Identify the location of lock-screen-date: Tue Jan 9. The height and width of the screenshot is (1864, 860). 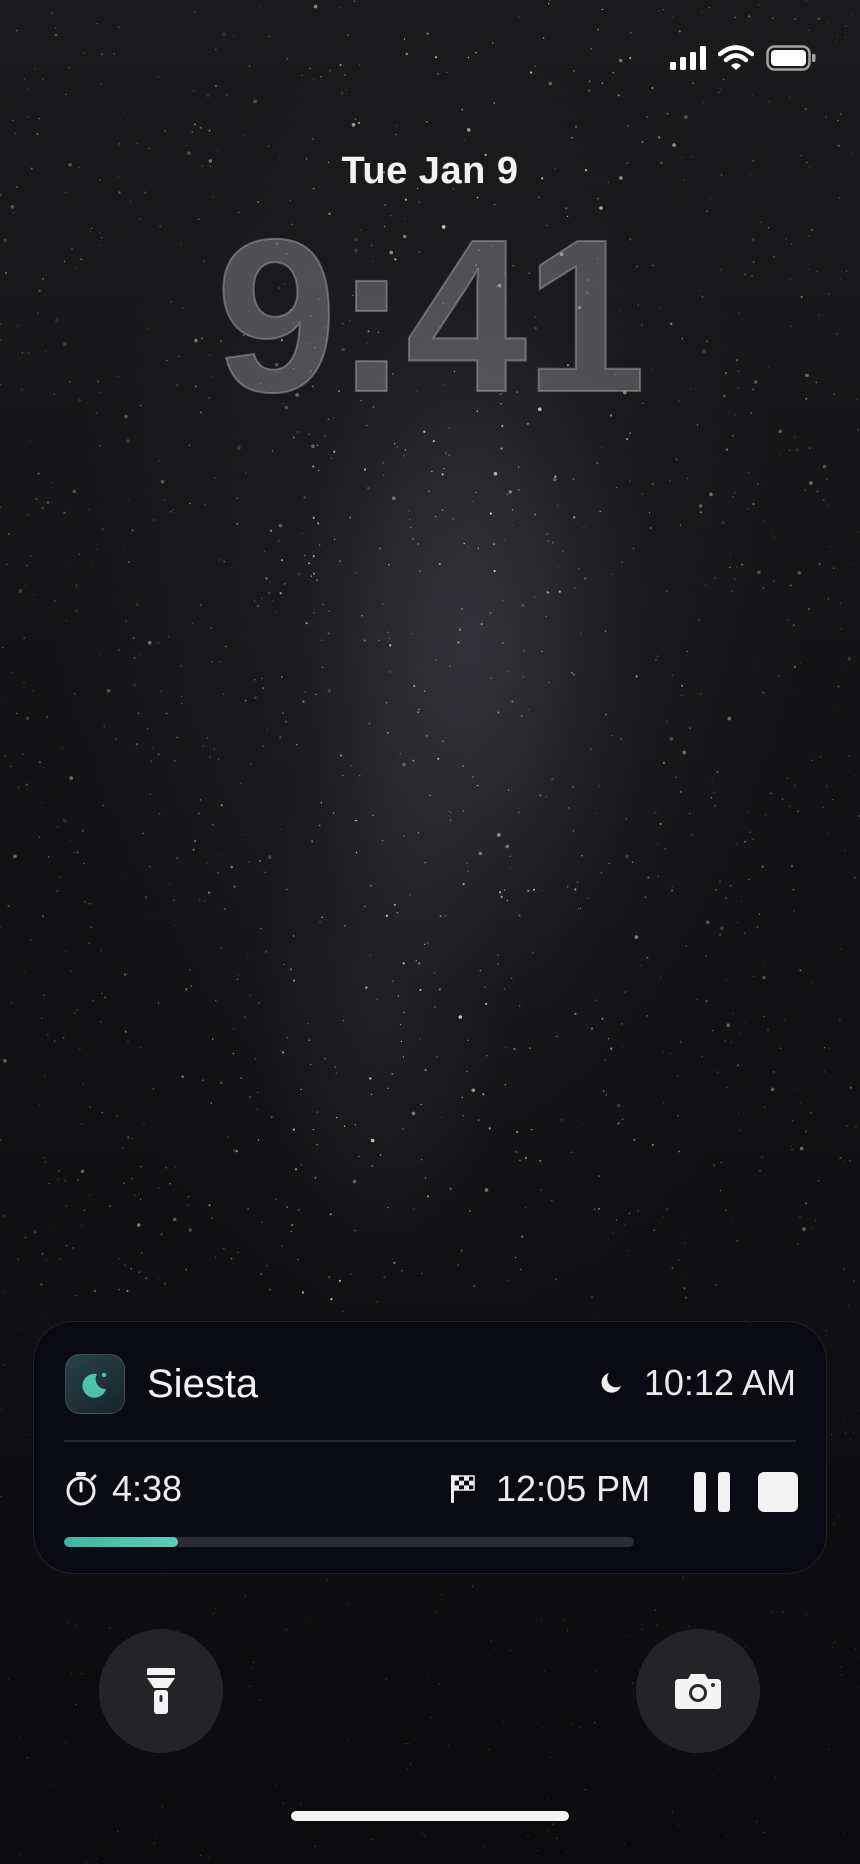
(430, 171).